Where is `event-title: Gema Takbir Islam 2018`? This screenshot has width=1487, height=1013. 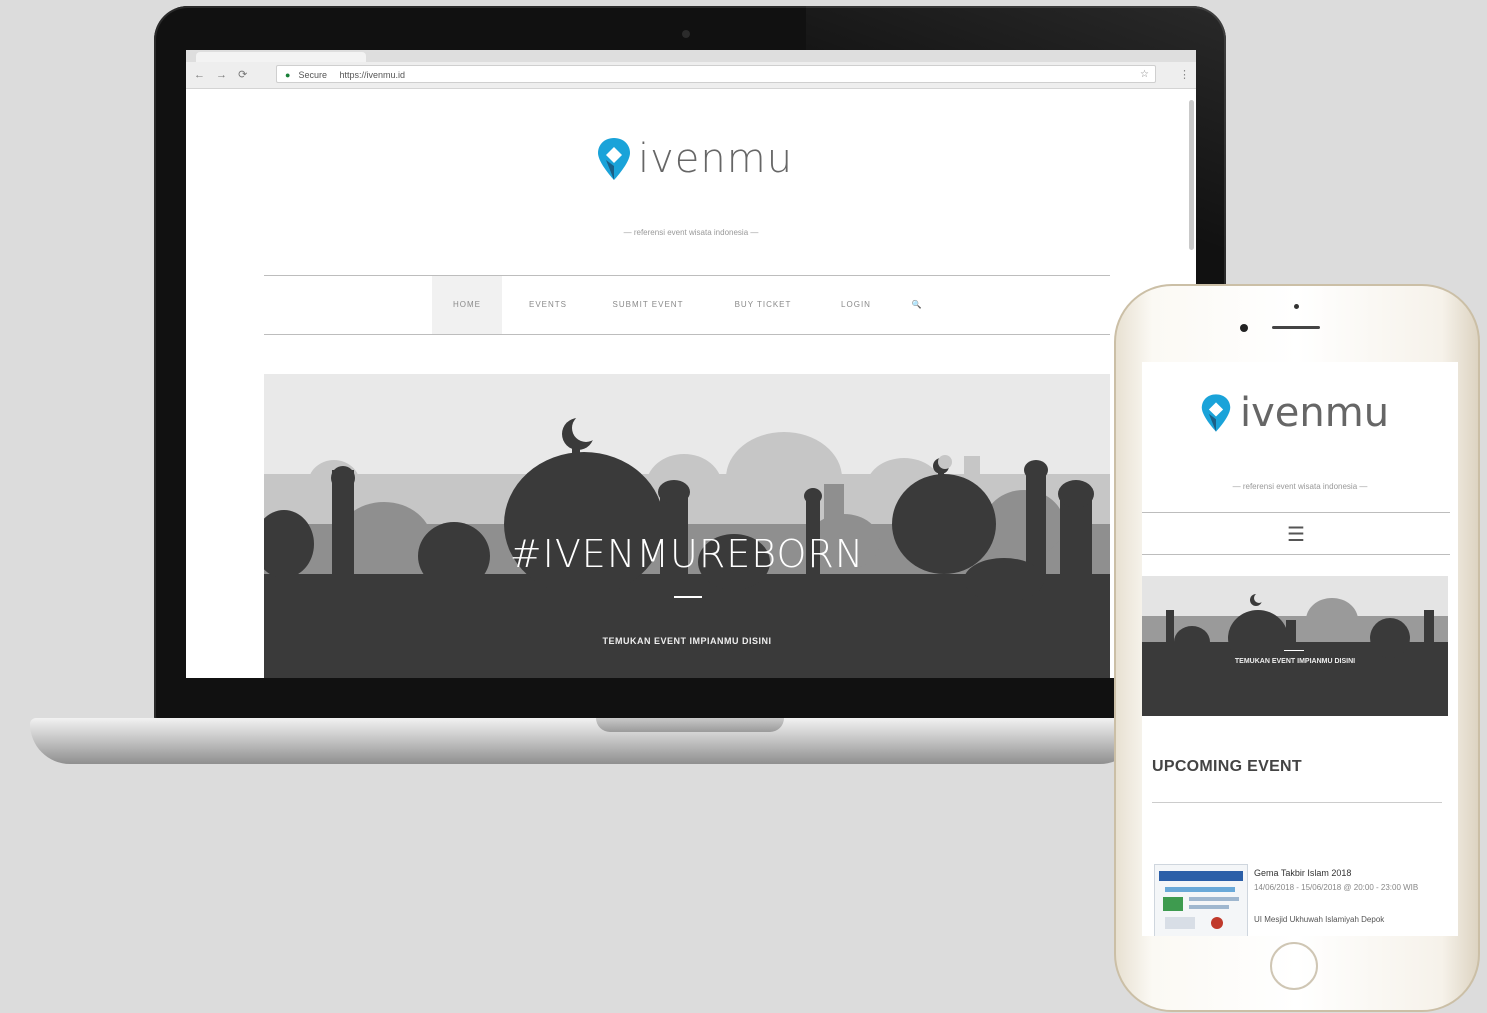 event-title: Gema Takbir Islam 2018 is located at coordinates (1302, 873).